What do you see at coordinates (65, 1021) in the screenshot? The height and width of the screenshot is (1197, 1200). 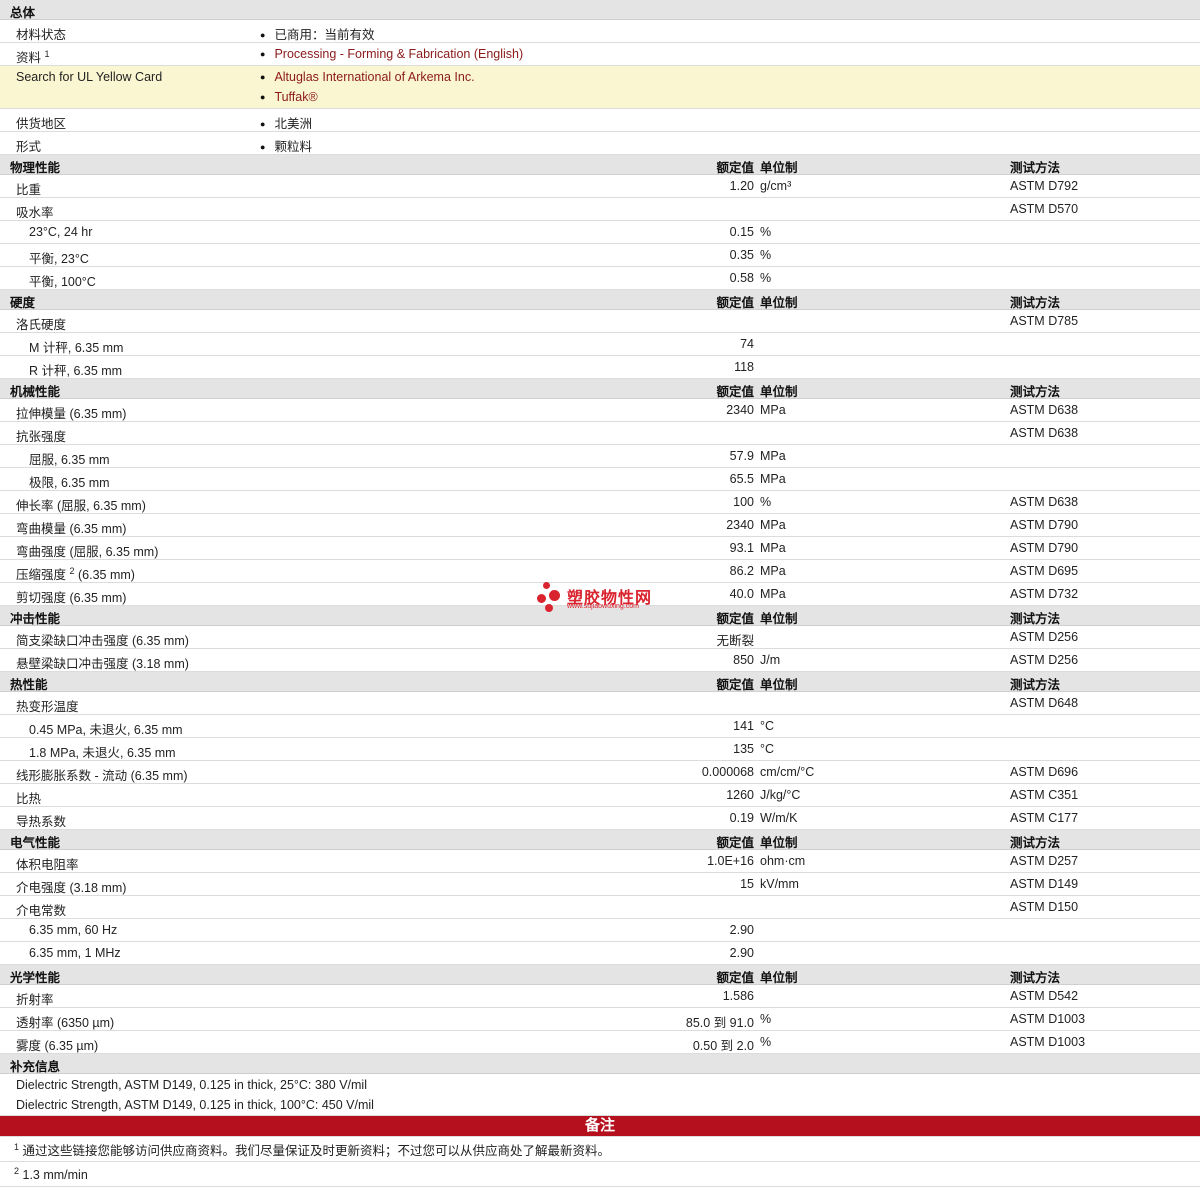 I see `property-name: 透射率 (6350 µm)` at bounding box center [65, 1021].